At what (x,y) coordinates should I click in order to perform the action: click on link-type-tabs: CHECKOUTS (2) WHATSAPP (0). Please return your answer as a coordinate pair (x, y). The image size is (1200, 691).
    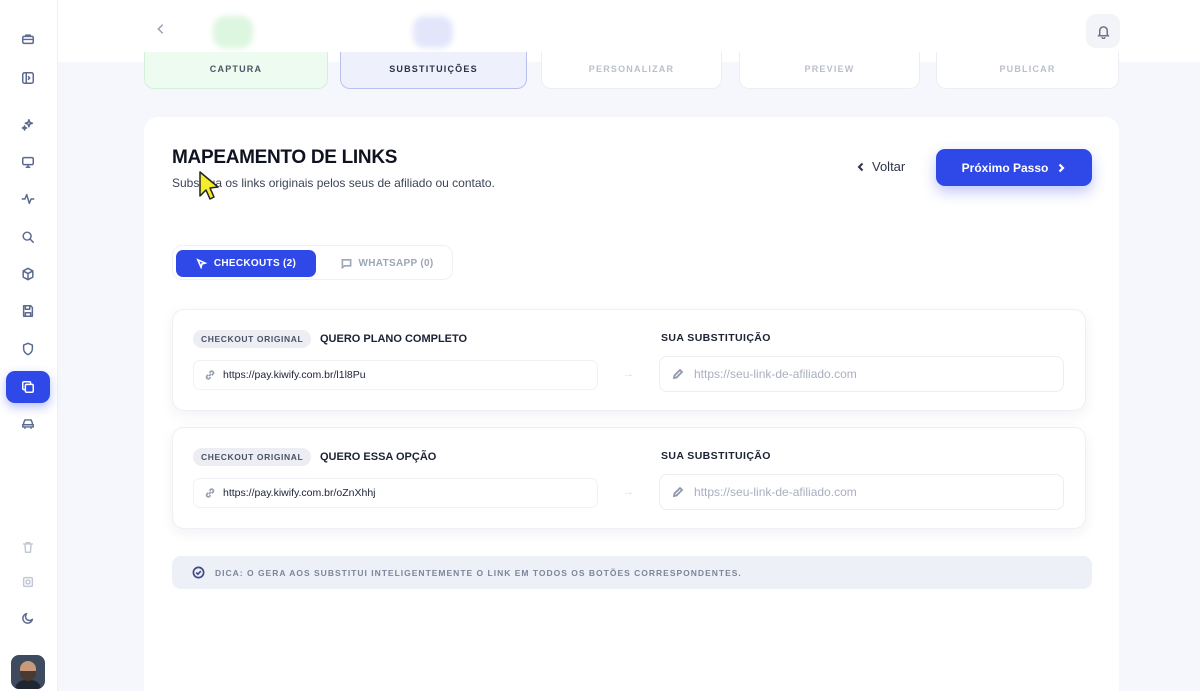
    Looking at the image, I should click on (312, 262).